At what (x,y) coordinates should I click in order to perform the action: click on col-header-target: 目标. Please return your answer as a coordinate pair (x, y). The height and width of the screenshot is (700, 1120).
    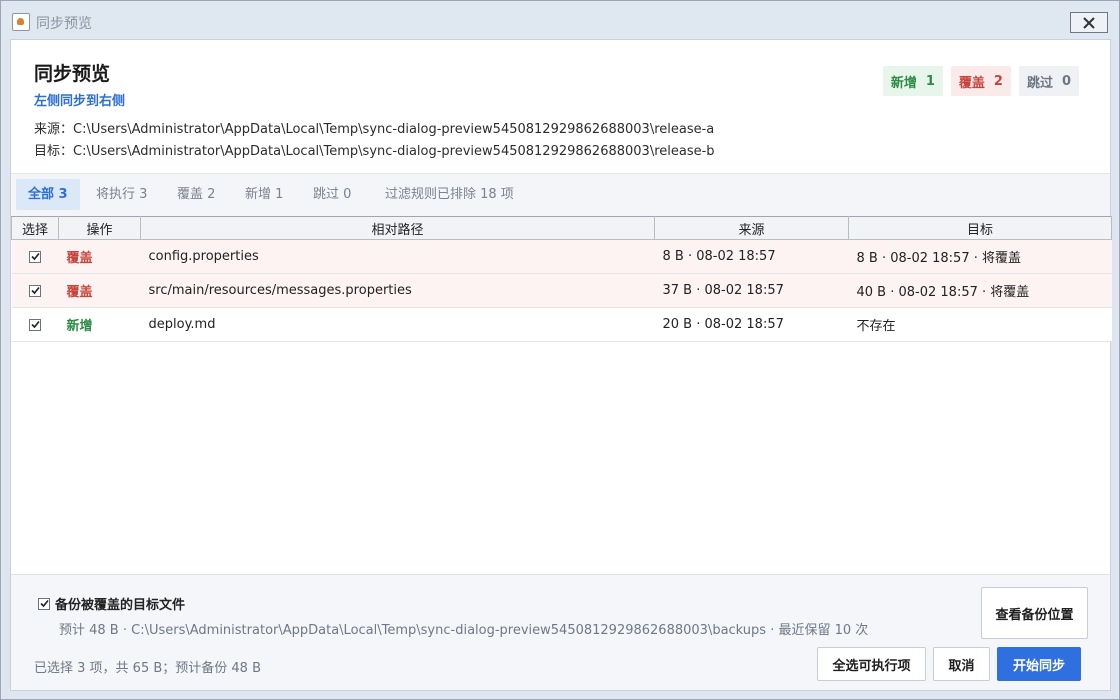
    Looking at the image, I should click on (980, 228).